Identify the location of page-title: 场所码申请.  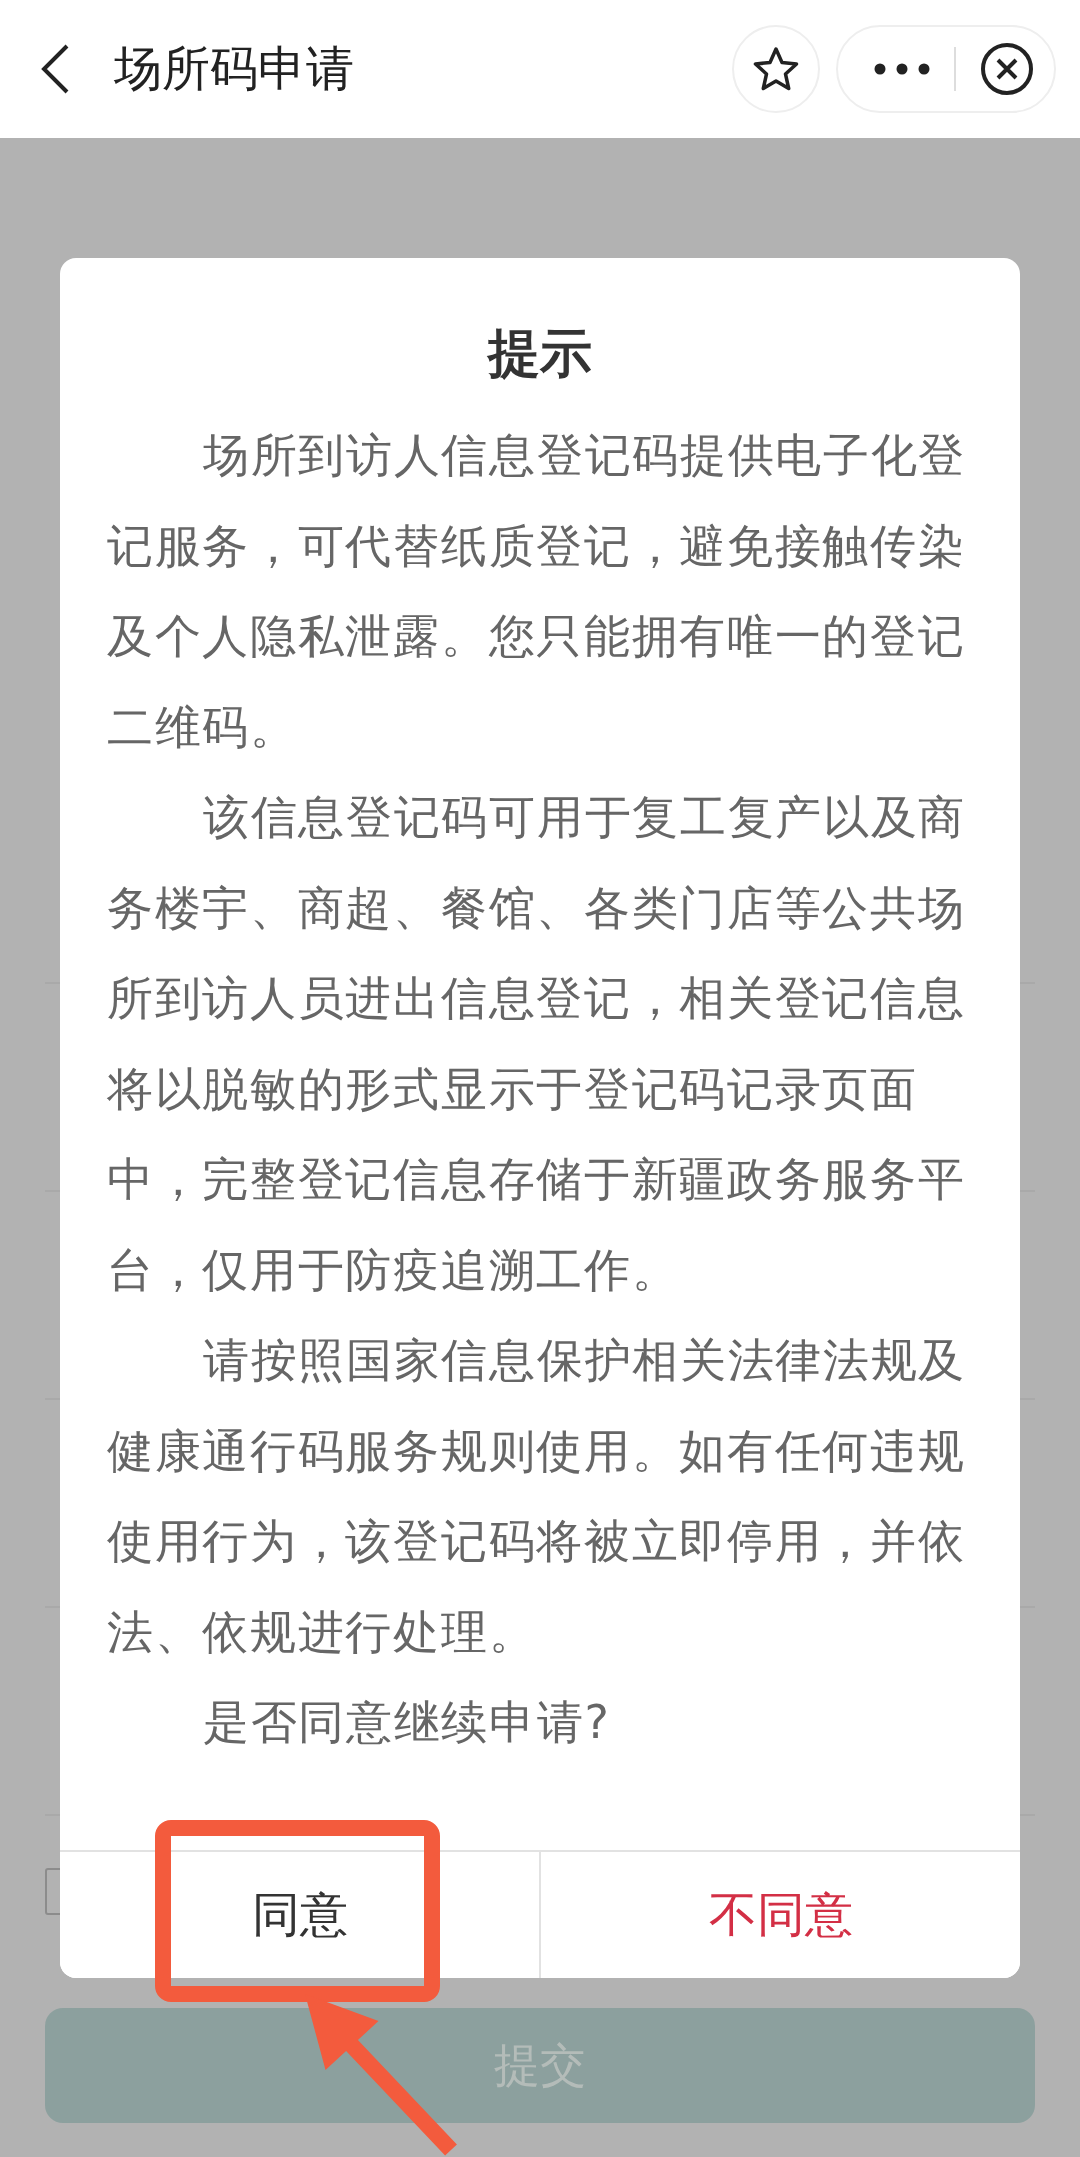
(234, 68).